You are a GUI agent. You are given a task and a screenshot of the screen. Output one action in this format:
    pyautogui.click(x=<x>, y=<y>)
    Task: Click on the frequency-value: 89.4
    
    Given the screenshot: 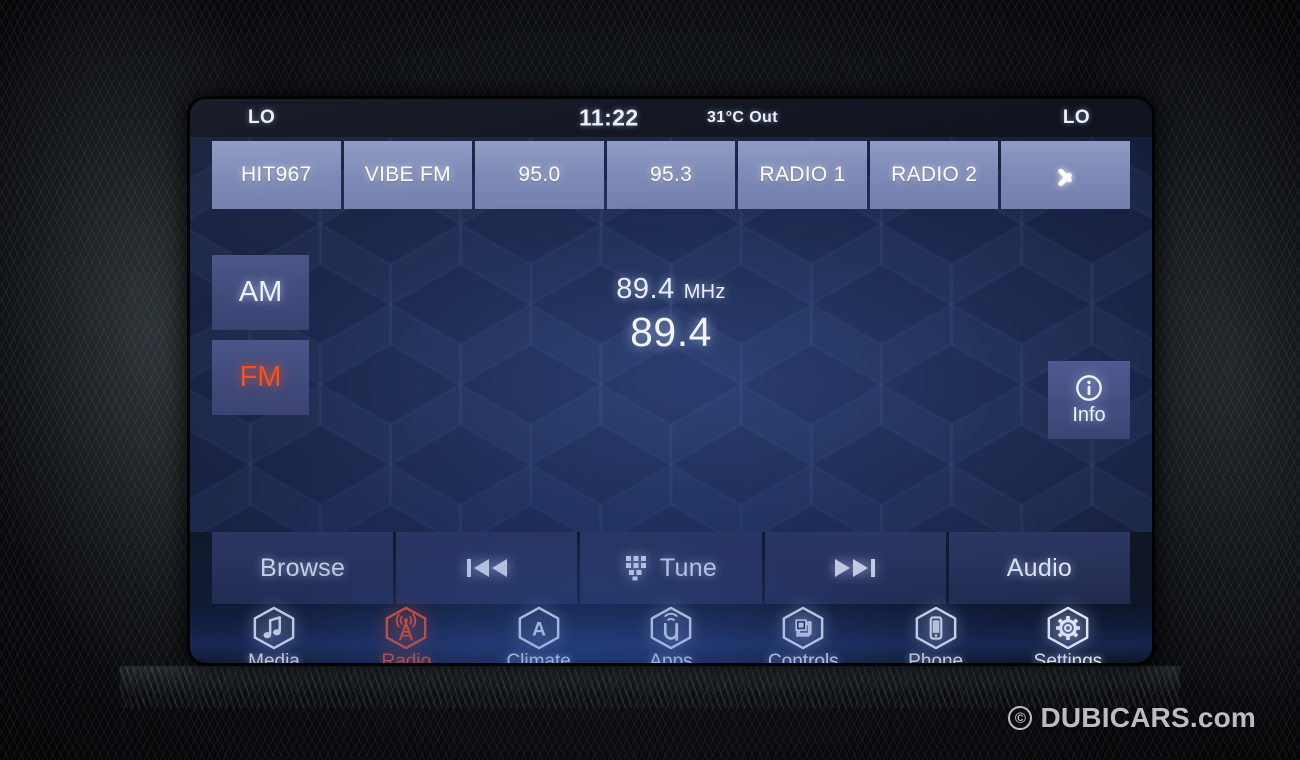 What is the action you would take?
    pyautogui.click(x=645, y=289)
    